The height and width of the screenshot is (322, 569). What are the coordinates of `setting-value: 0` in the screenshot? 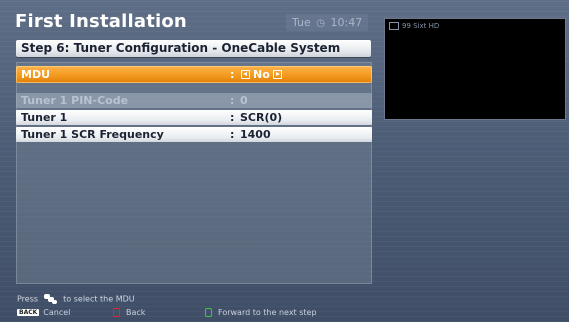 It's located at (244, 100).